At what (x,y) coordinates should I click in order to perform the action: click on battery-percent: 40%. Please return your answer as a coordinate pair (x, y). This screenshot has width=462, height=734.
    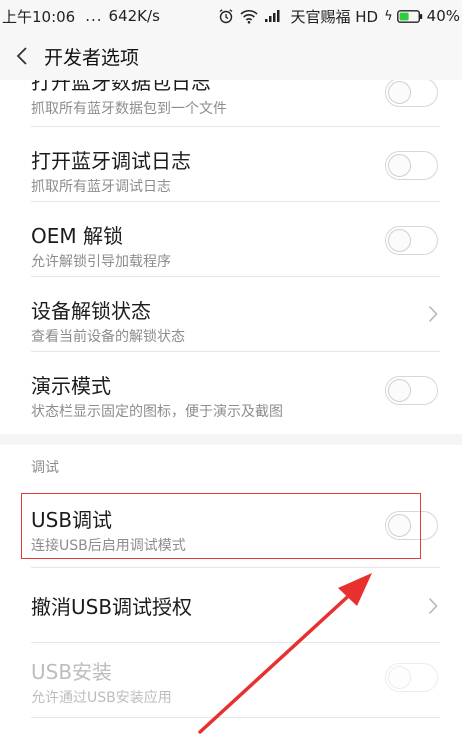
    Looking at the image, I should click on (443, 16).